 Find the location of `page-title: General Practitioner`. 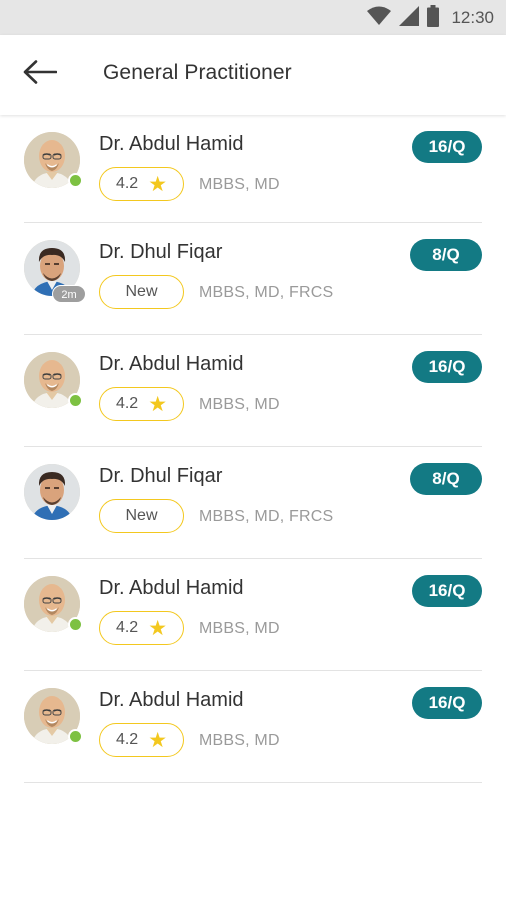

page-title: General Practitioner is located at coordinates (197, 72).